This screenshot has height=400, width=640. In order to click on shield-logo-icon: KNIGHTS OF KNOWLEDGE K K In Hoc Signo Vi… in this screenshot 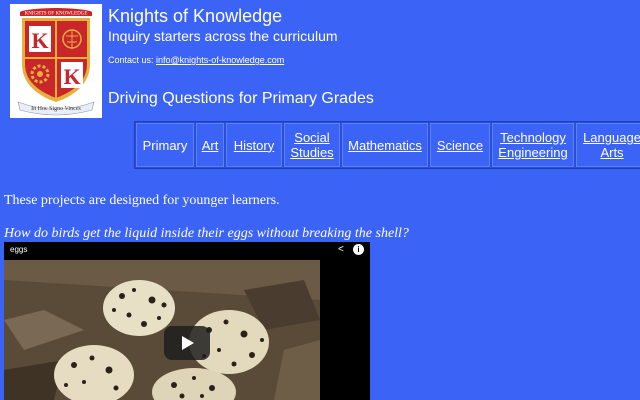, I will do `click(56, 62)`.